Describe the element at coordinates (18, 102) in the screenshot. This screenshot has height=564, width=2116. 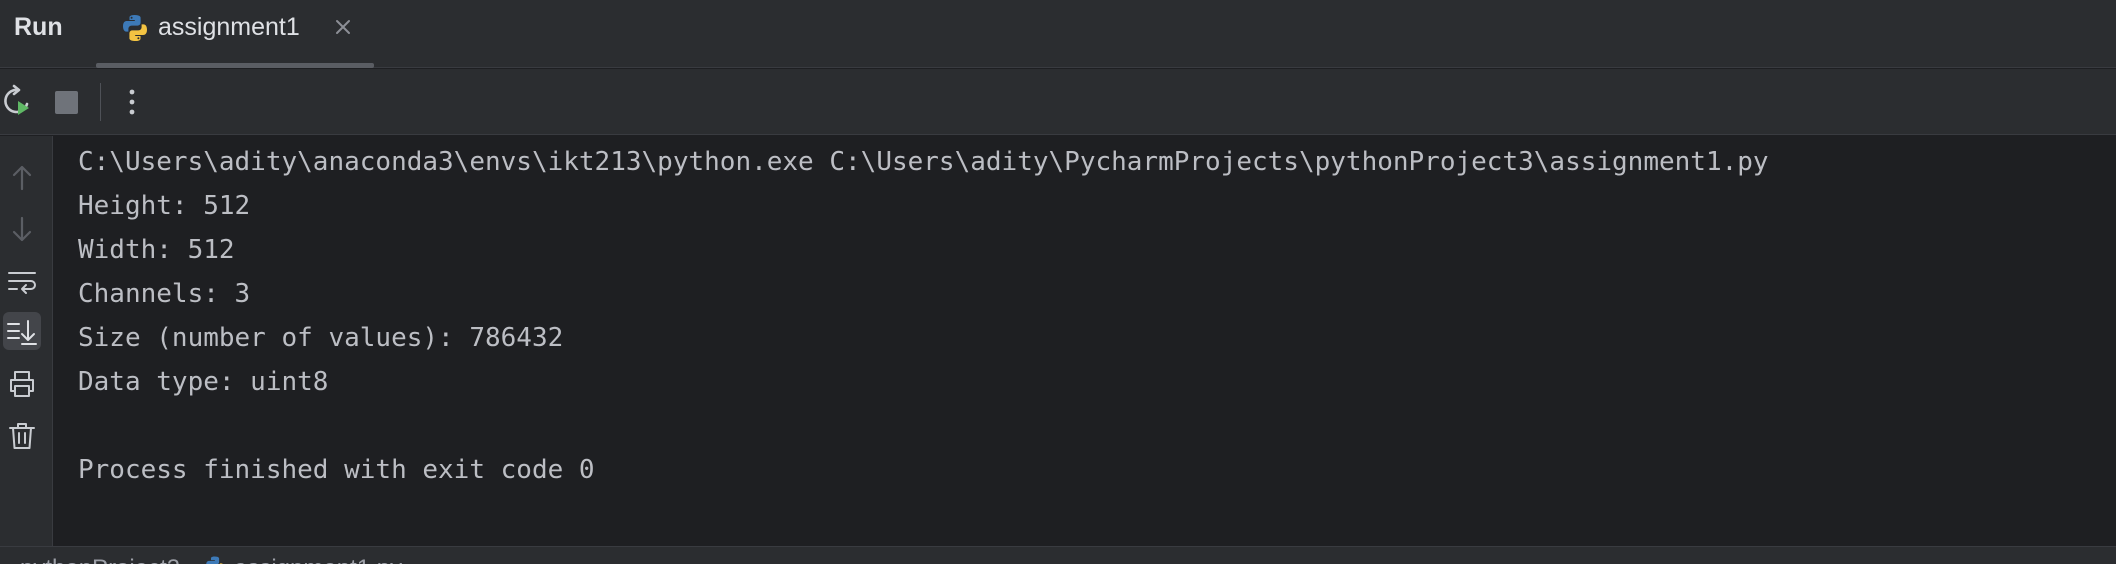
I see `rerun-icon` at that location.